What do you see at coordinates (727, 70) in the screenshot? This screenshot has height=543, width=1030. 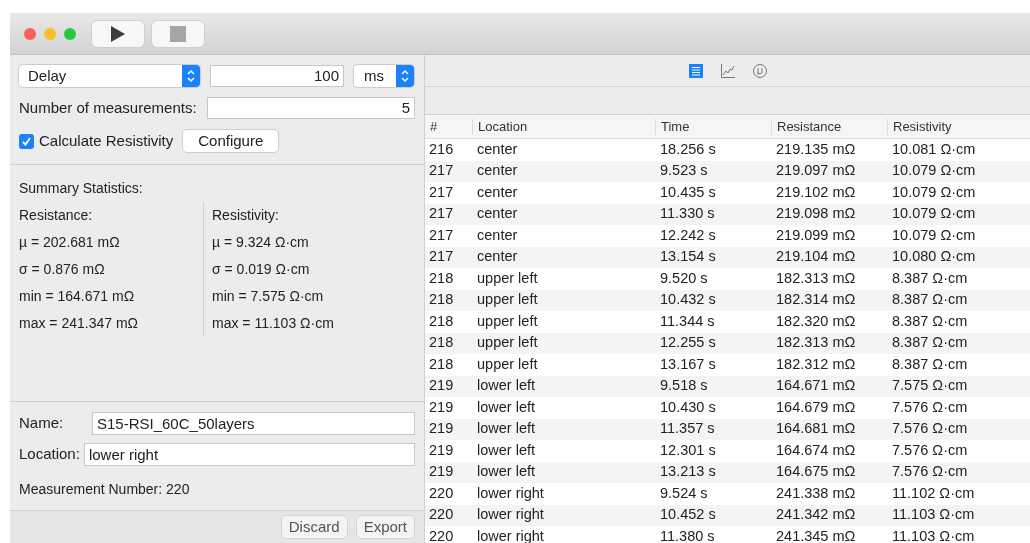 I see `line-chart-icon` at bounding box center [727, 70].